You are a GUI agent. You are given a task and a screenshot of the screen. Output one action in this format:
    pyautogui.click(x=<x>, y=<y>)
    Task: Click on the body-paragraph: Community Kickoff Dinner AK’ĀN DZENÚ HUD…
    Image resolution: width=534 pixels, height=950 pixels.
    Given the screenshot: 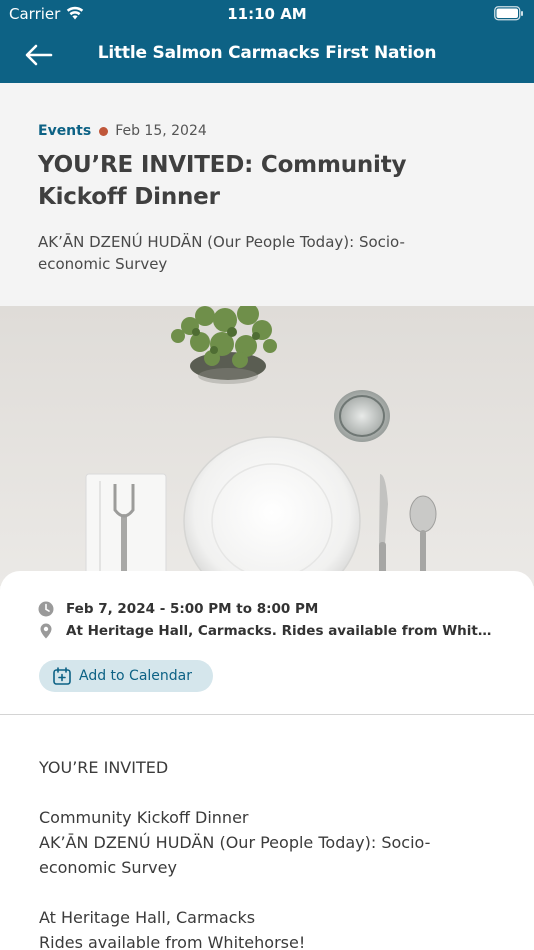 What is the action you would take?
    pyautogui.click(x=235, y=842)
    